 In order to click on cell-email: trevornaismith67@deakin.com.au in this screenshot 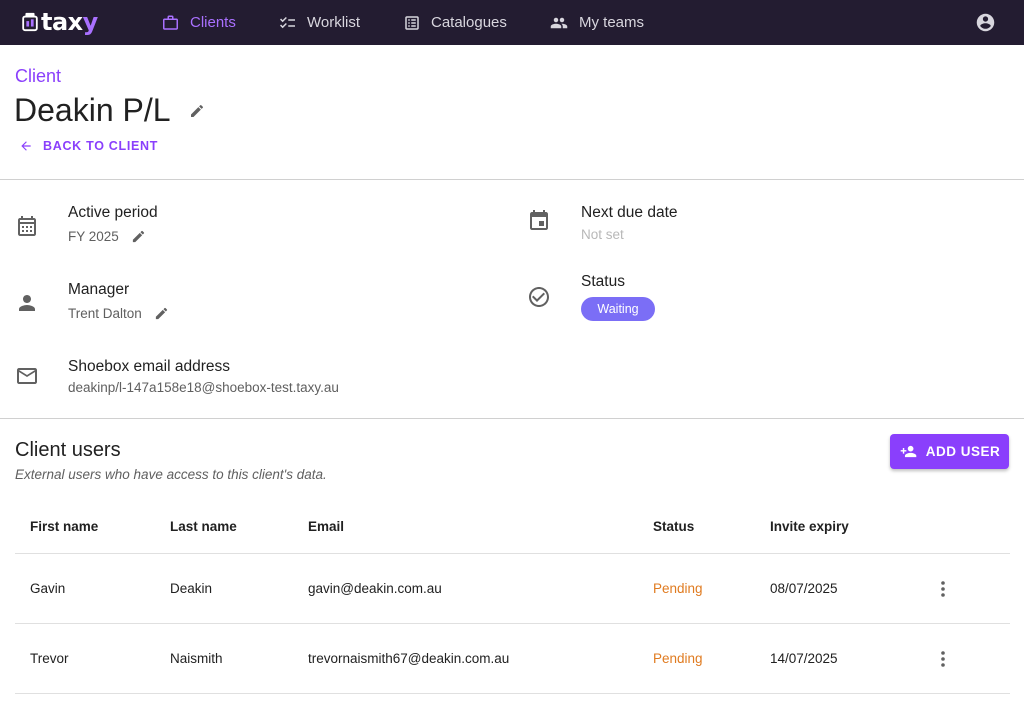, I will do `click(409, 658)`.